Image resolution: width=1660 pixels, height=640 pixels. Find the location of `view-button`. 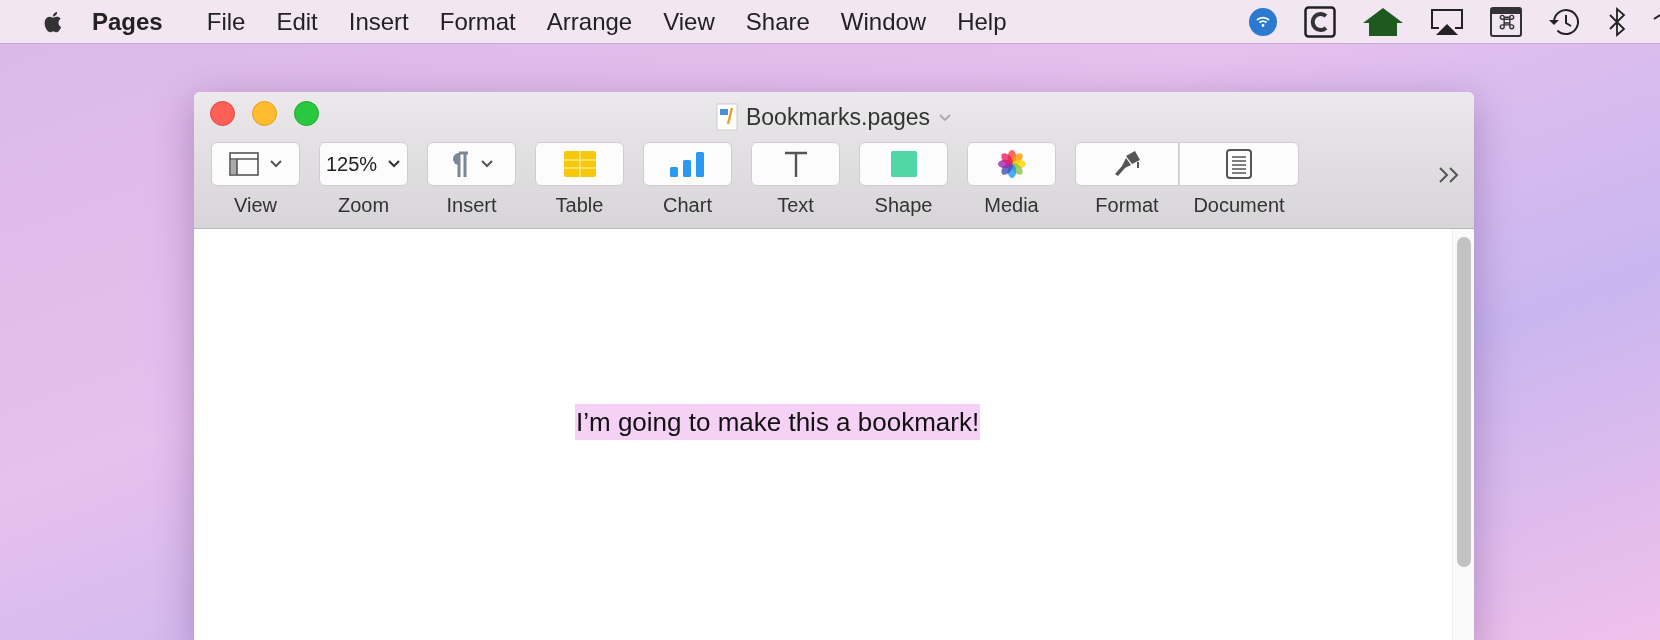

view-button is located at coordinates (255, 164).